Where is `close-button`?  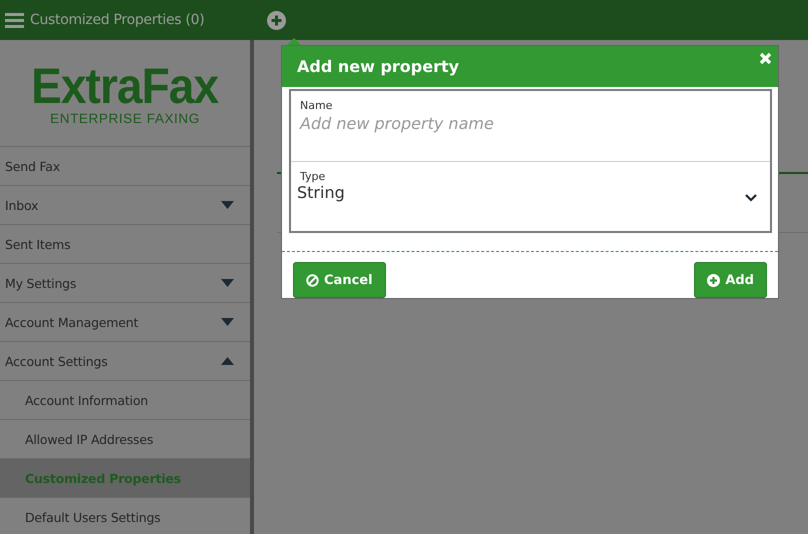
close-button is located at coordinates (765, 58).